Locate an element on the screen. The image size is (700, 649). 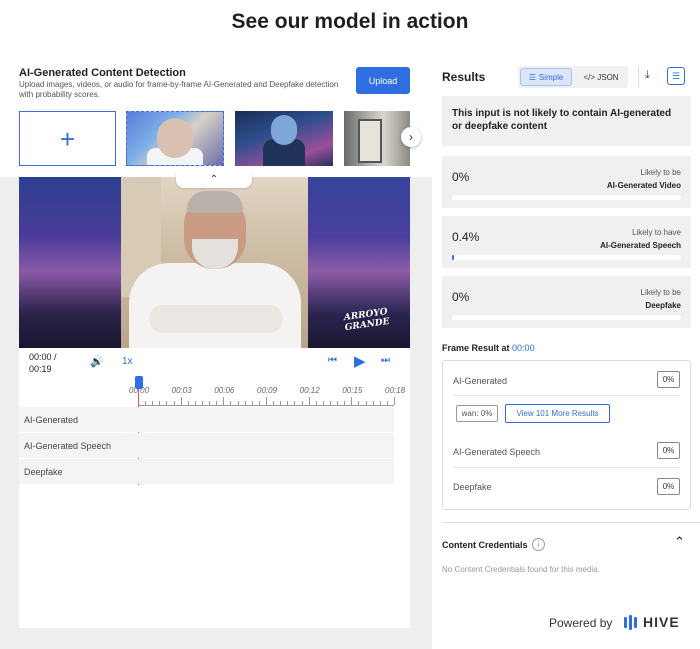
timeline-track-ai-generated: AI-Generated is located at coordinates (206, 419).